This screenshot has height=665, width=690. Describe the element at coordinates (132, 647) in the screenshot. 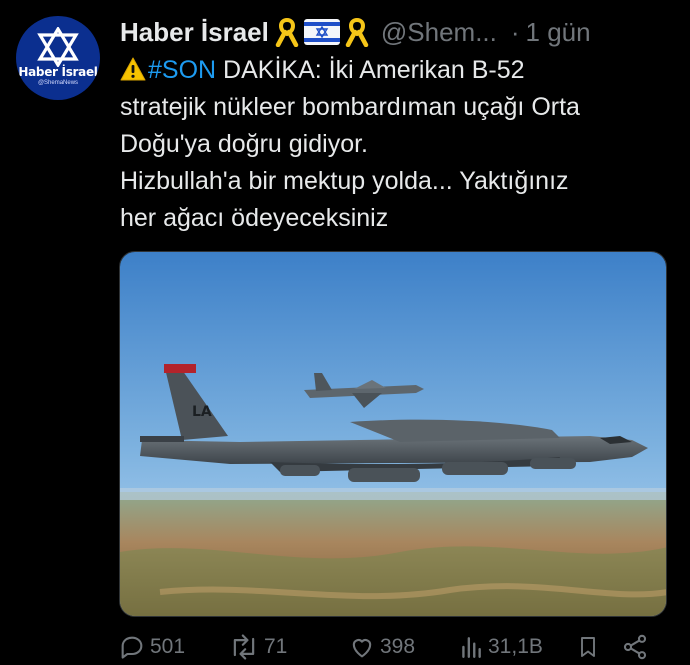

I see `reply-icon` at that location.